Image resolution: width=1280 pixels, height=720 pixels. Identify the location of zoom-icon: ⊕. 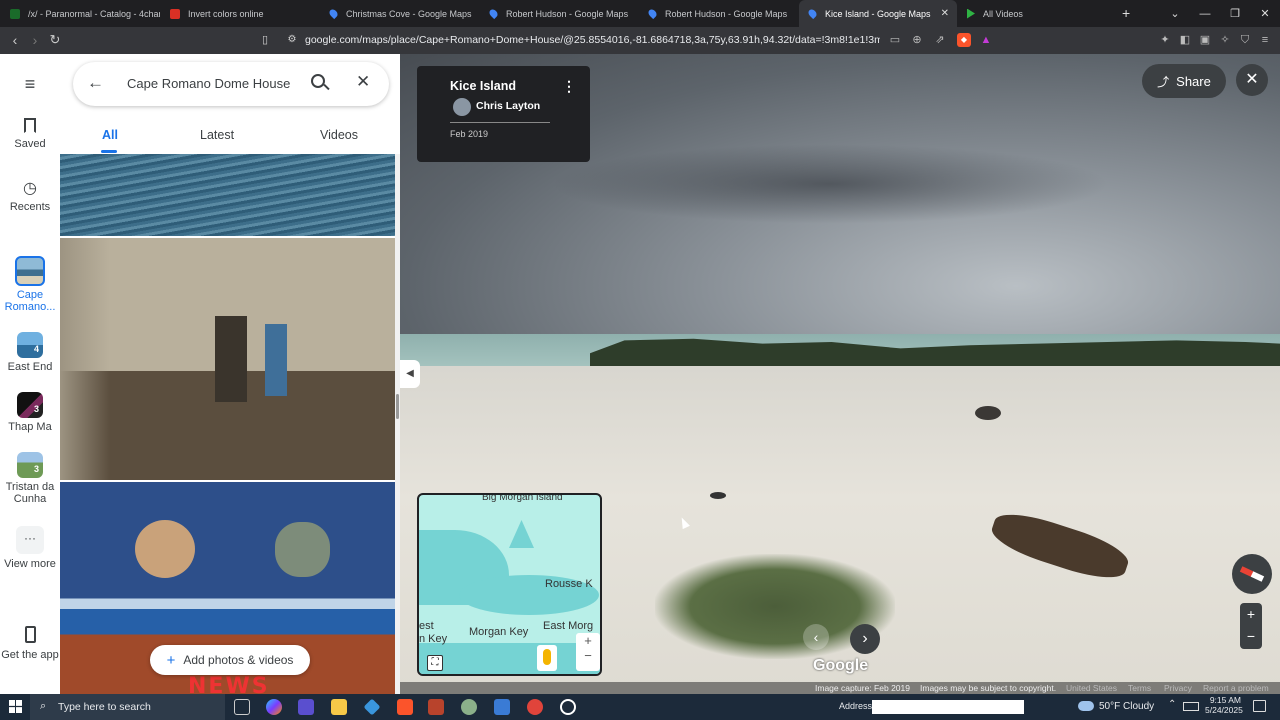
(917, 40).